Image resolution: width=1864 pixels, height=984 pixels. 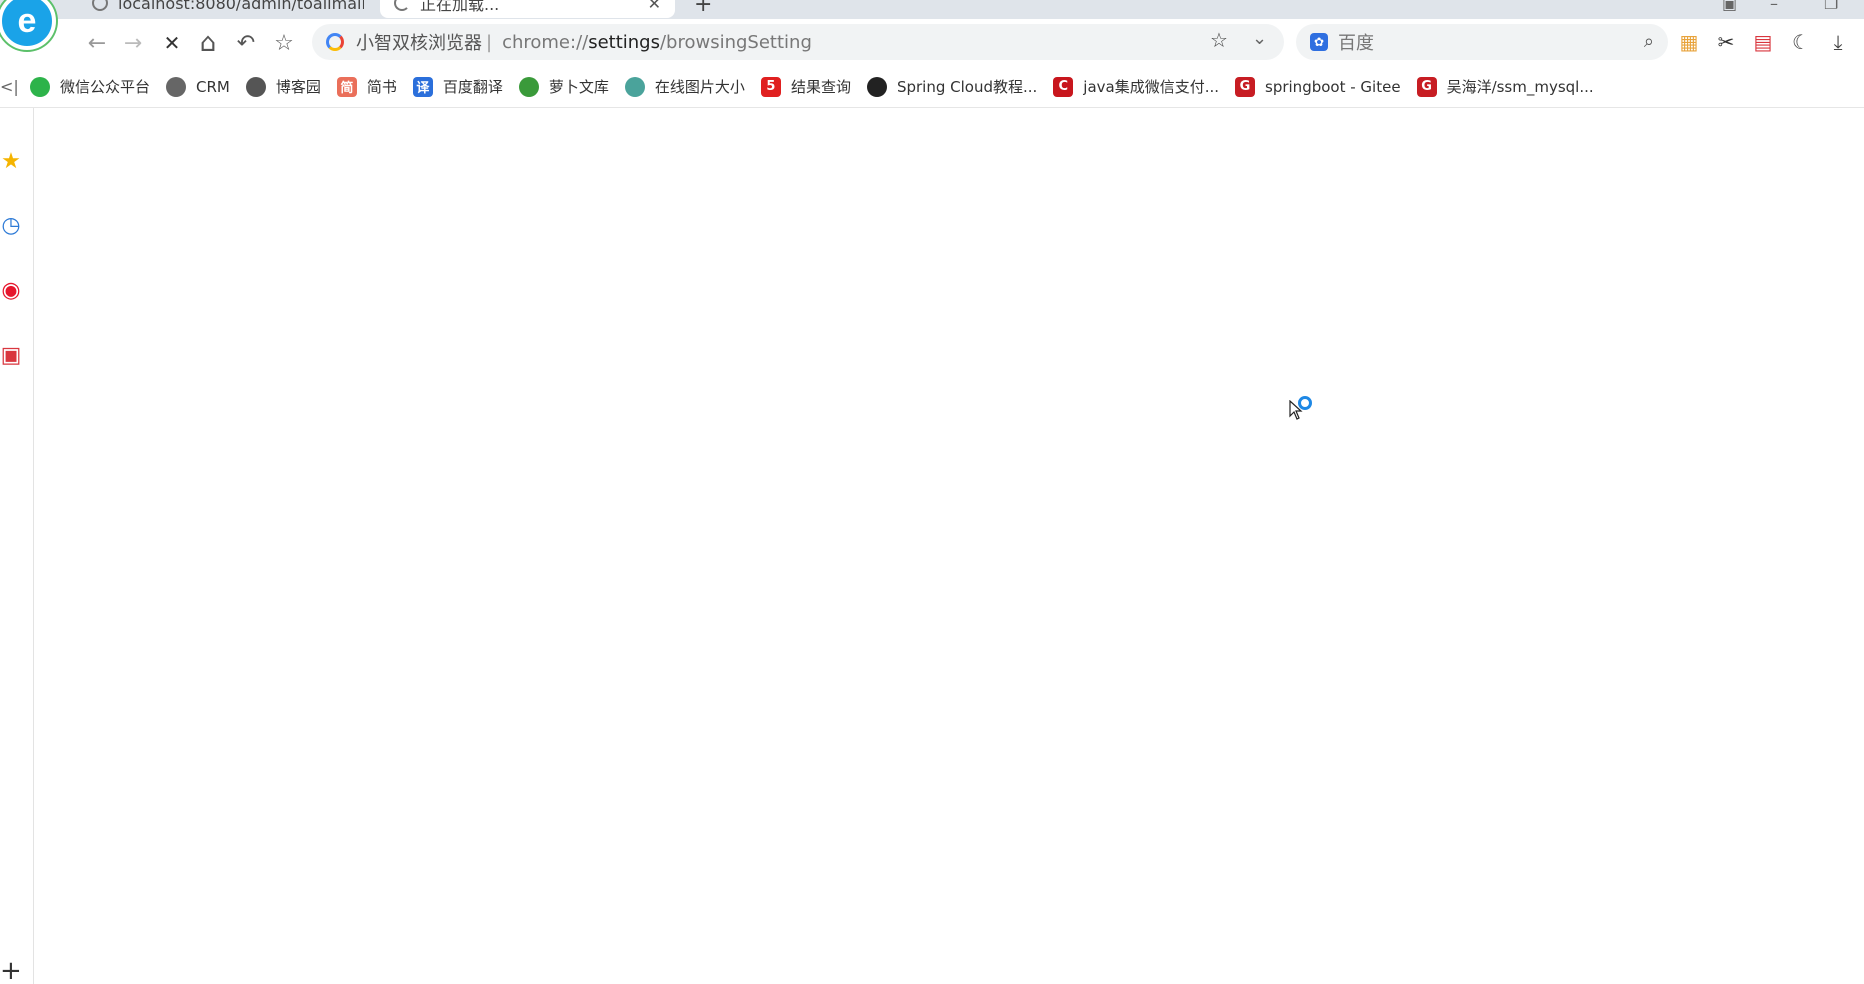 I want to click on bookmark-label: 结果查询, so click(x=820, y=87).